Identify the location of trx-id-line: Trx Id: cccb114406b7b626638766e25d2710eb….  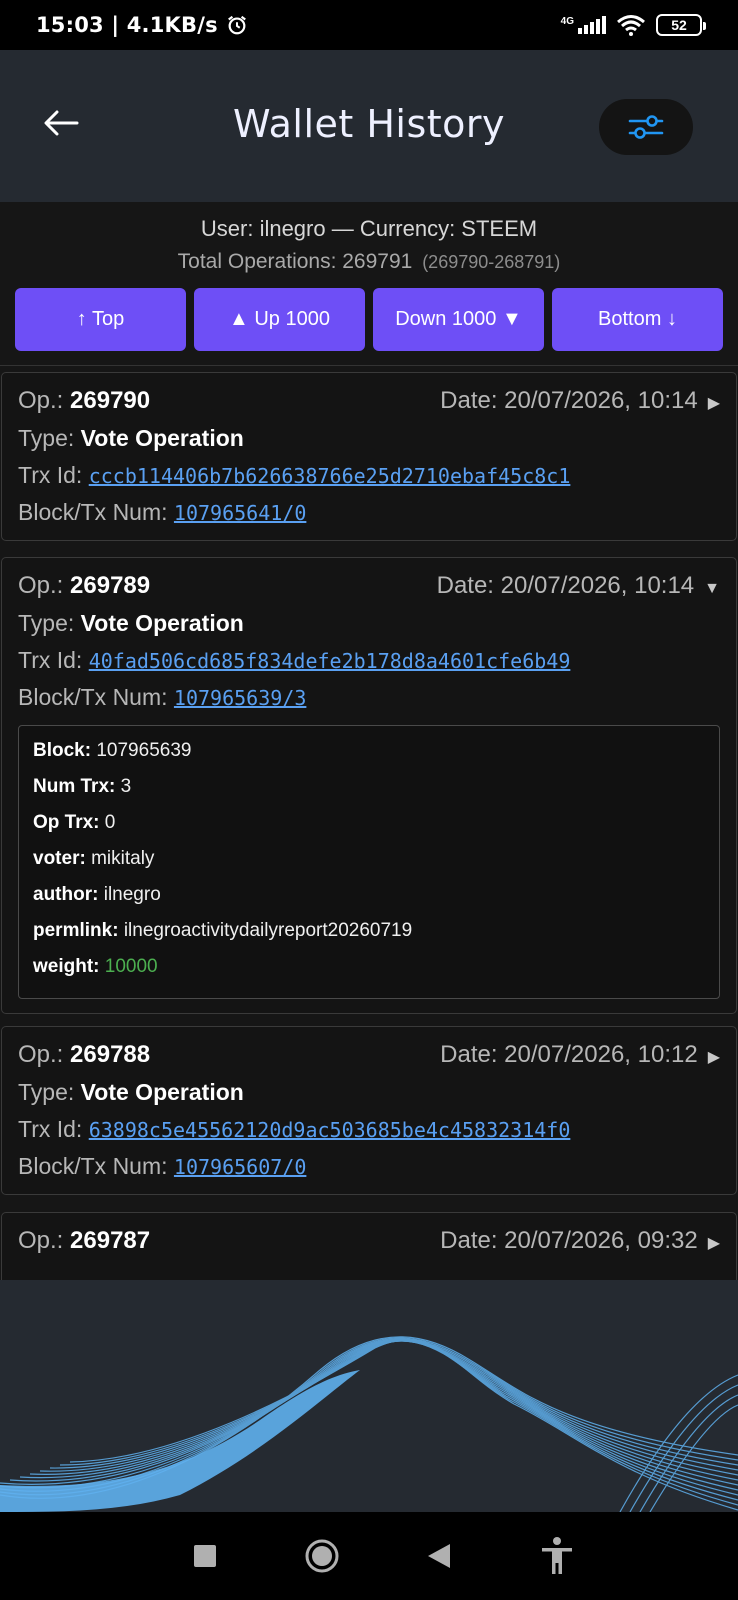
(369, 475).